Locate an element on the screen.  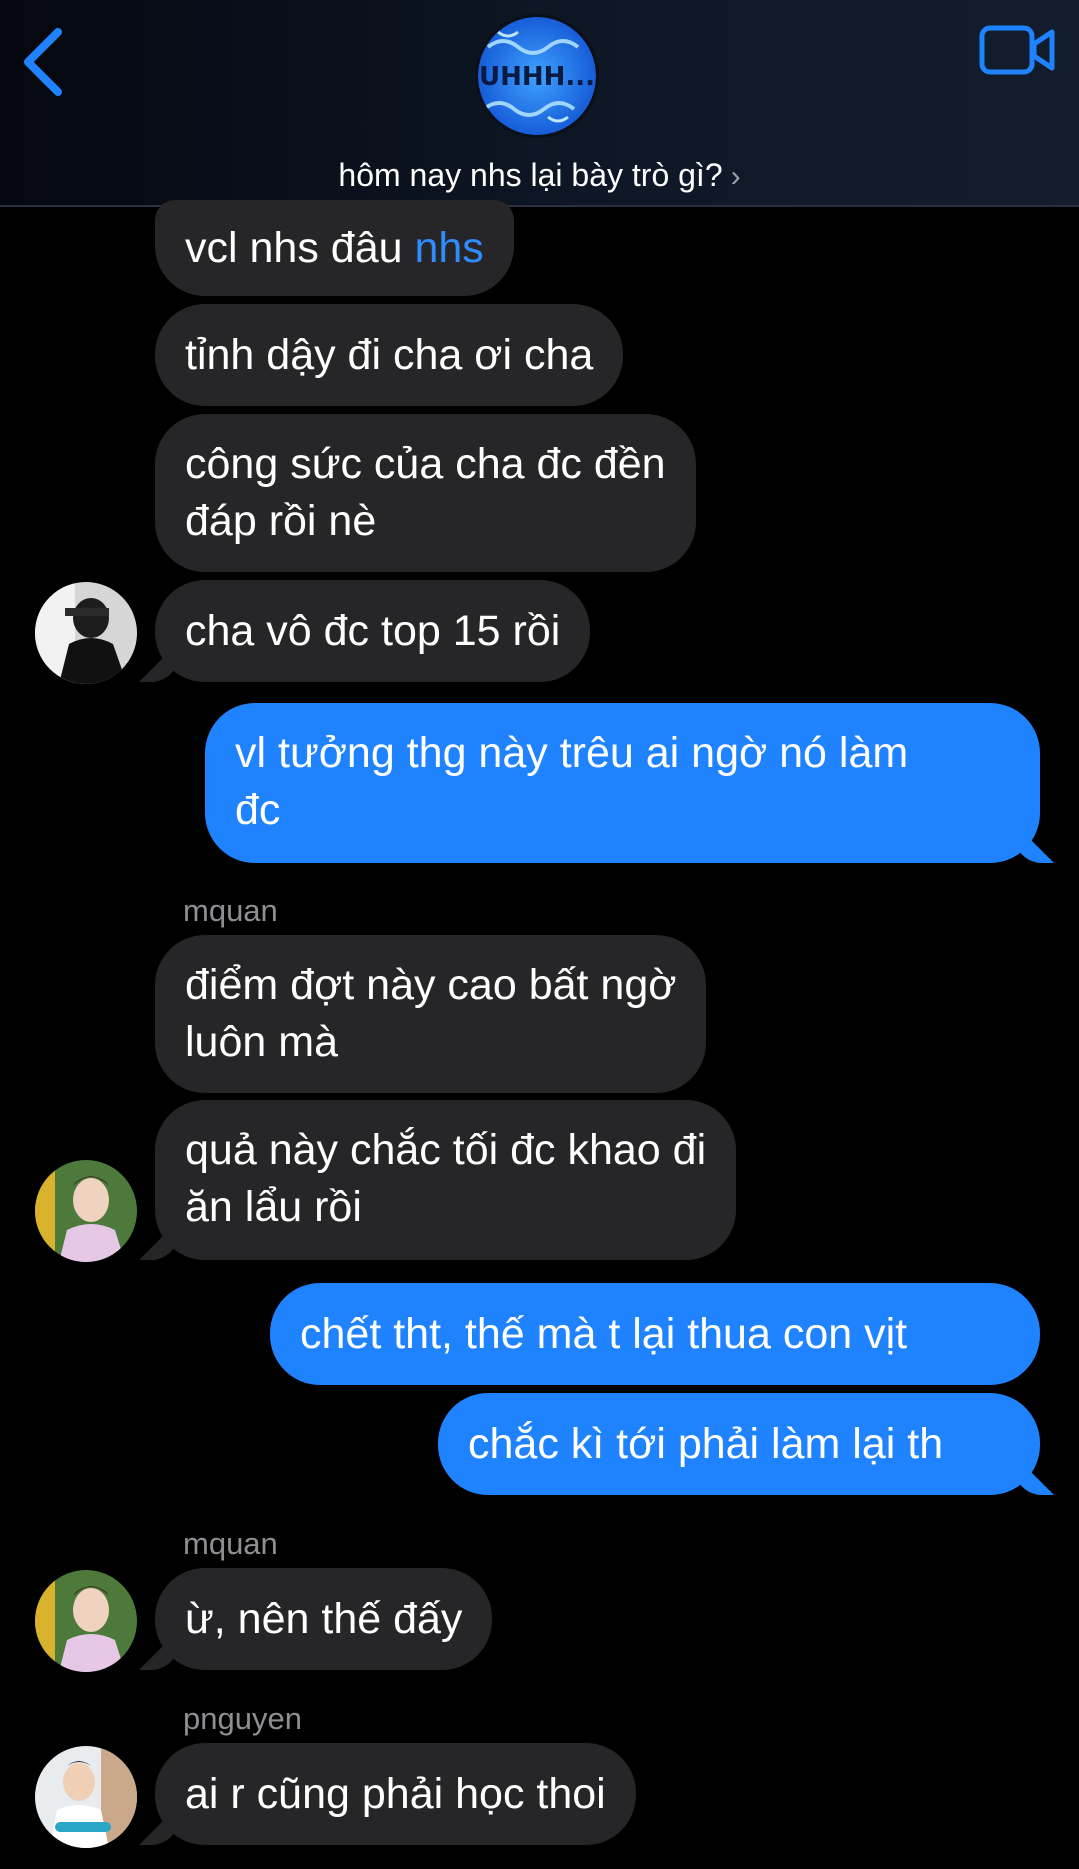
message-text-line: quả này chắc tối đc khao đi is located at coordinates (446, 1150).